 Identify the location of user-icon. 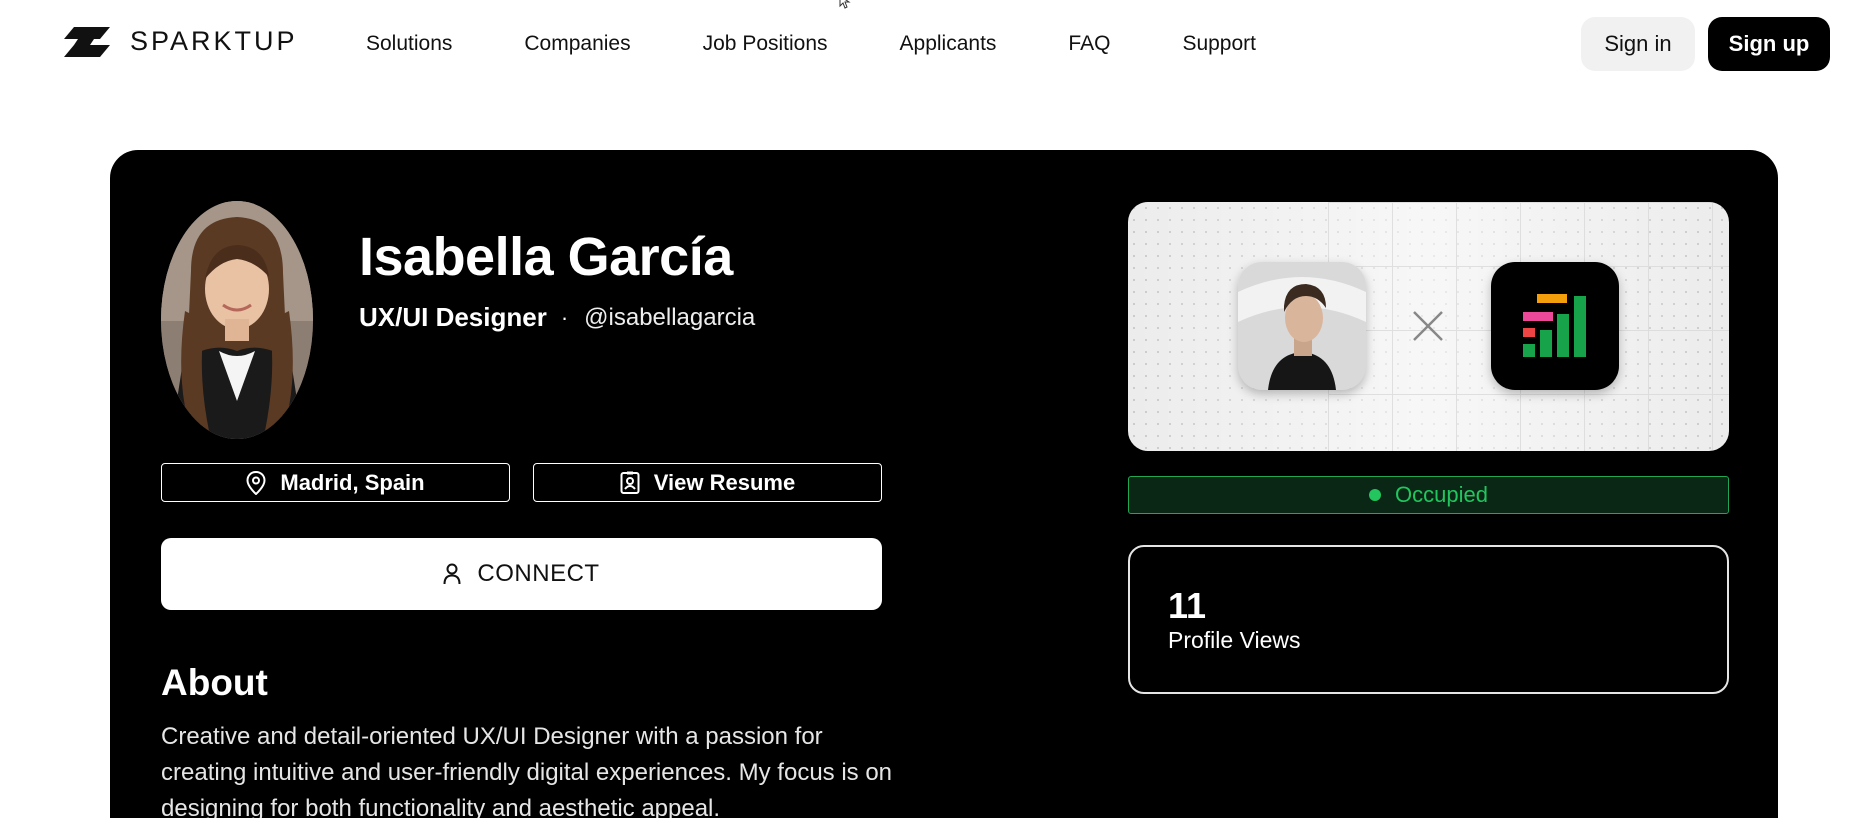
(452, 574).